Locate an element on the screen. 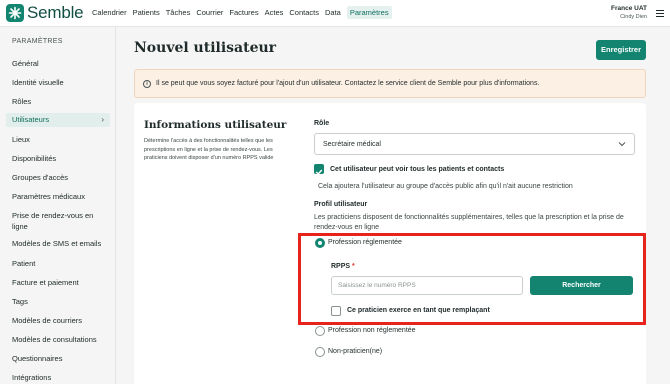 The image size is (670, 384). brand-name: Semble is located at coordinates (55, 13).